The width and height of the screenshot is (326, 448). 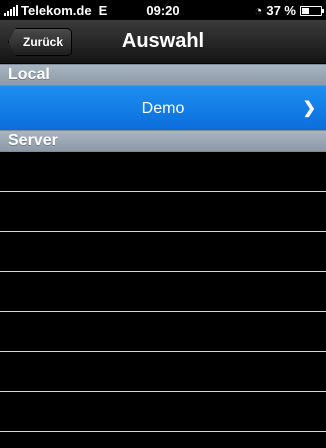 What do you see at coordinates (163, 141) in the screenshot?
I see `section-header-server: Server` at bounding box center [163, 141].